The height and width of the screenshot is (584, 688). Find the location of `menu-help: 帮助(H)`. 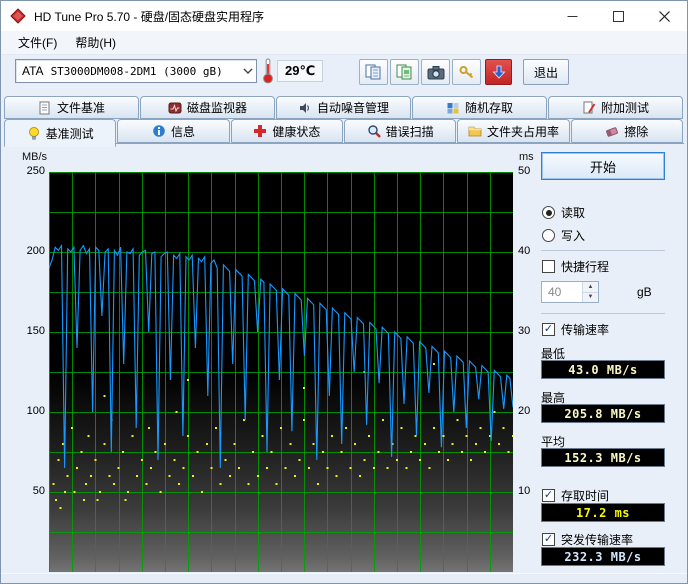

menu-help: 帮助(H) is located at coordinates (95, 42).